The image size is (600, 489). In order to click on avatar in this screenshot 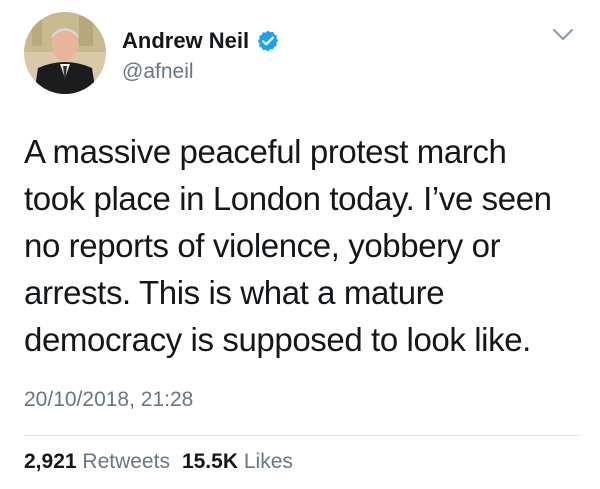, I will do `click(65, 53)`.